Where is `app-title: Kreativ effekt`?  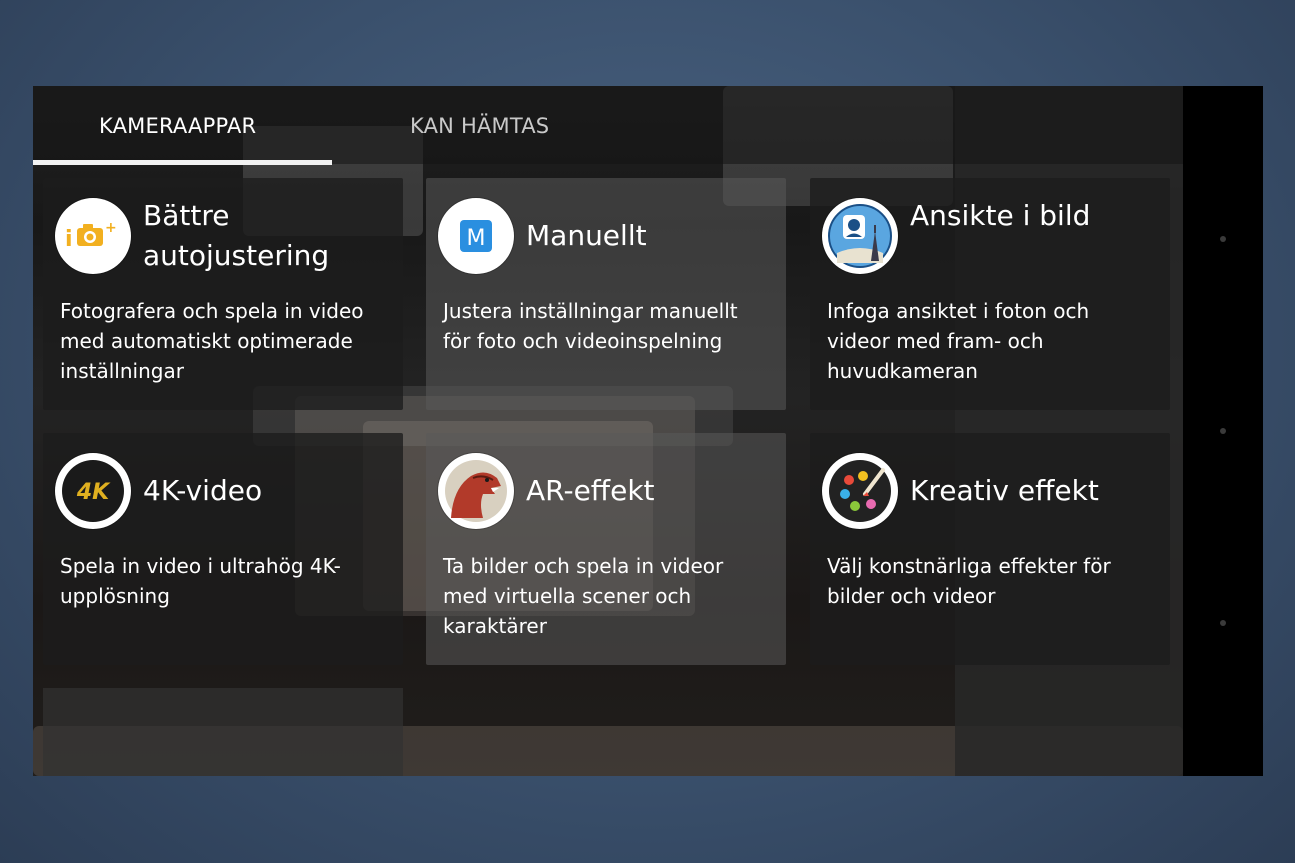 app-title: Kreativ effekt is located at coordinates (1004, 490).